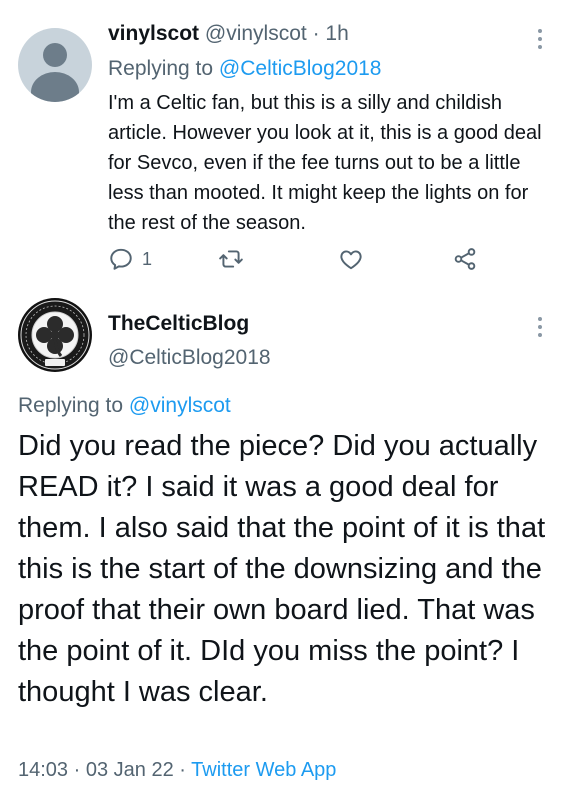 The image size is (570, 800). What do you see at coordinates (336, 33) in the screenshot?
I see `tweet-time: 1h` at bounding box center [336, 33].